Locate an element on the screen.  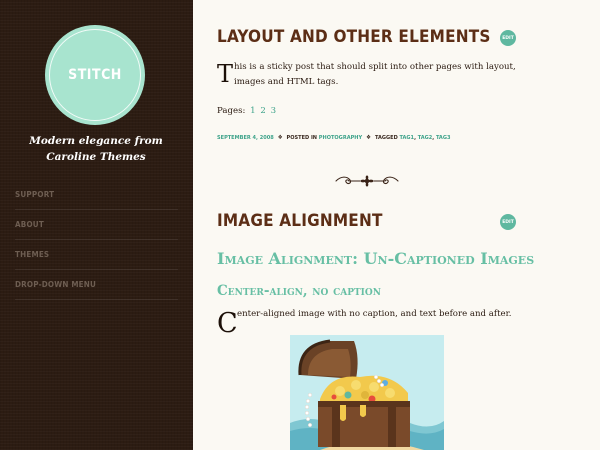
post-title-layout: LAYOUT AND OTHER ELEMENTS is located at coordinates (354, 37).